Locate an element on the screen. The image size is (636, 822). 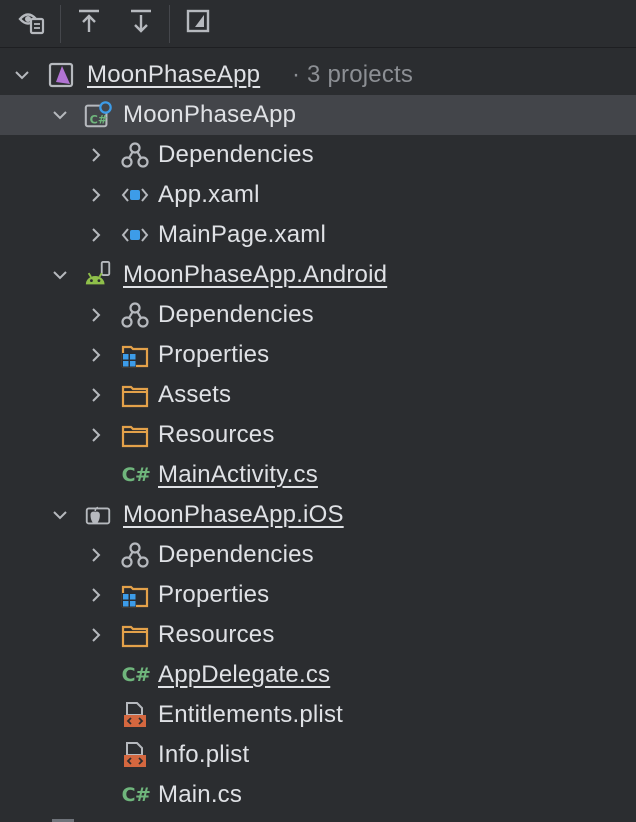
project-toolbar is located at coordinates (318, 24).